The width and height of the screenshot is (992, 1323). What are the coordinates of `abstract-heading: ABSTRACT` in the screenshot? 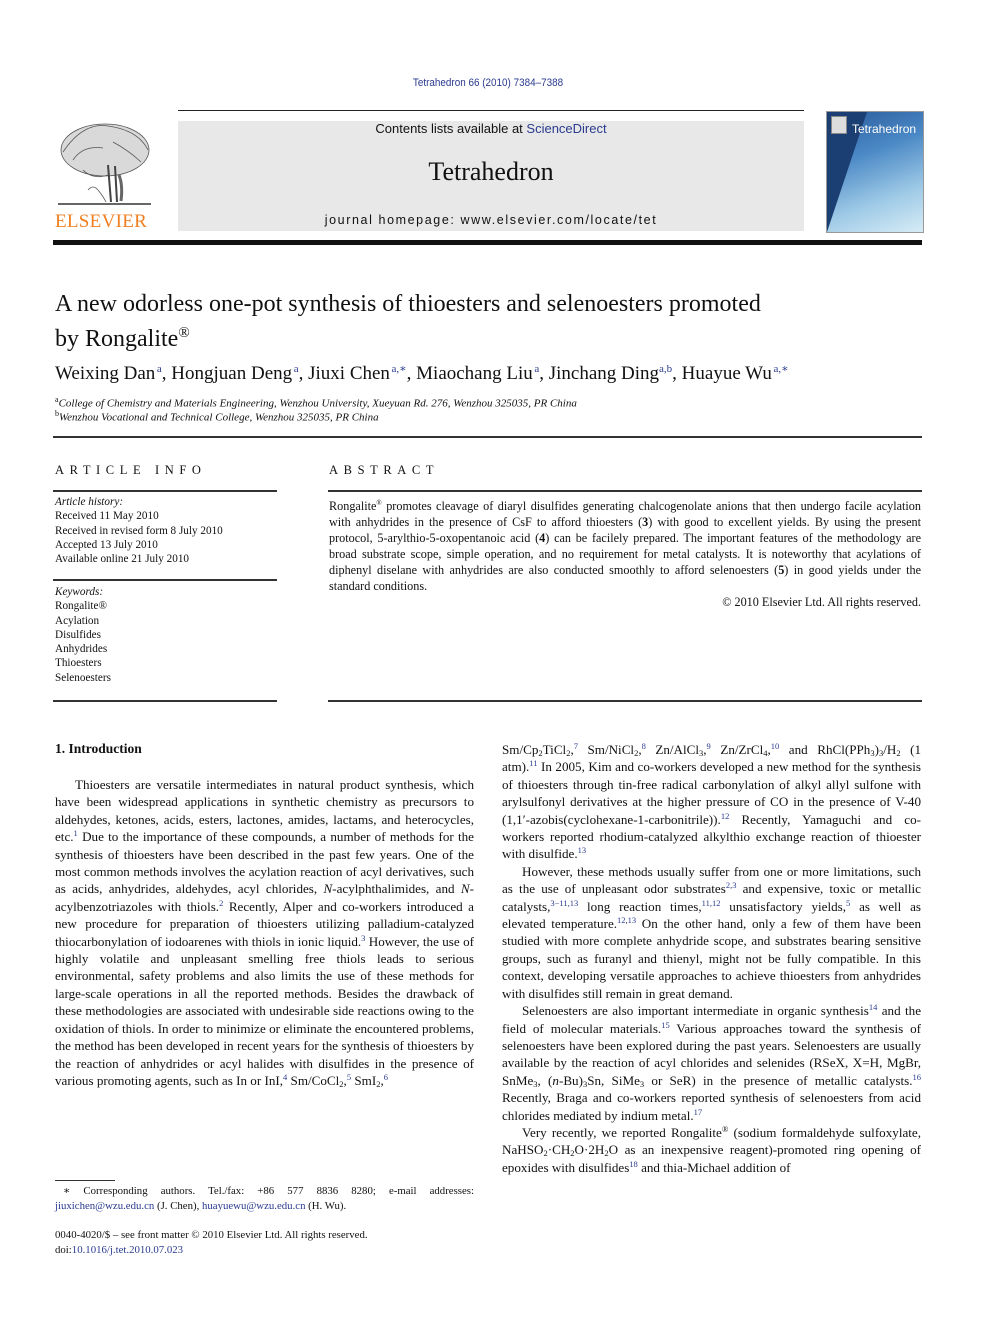 It's located at (384, 470).